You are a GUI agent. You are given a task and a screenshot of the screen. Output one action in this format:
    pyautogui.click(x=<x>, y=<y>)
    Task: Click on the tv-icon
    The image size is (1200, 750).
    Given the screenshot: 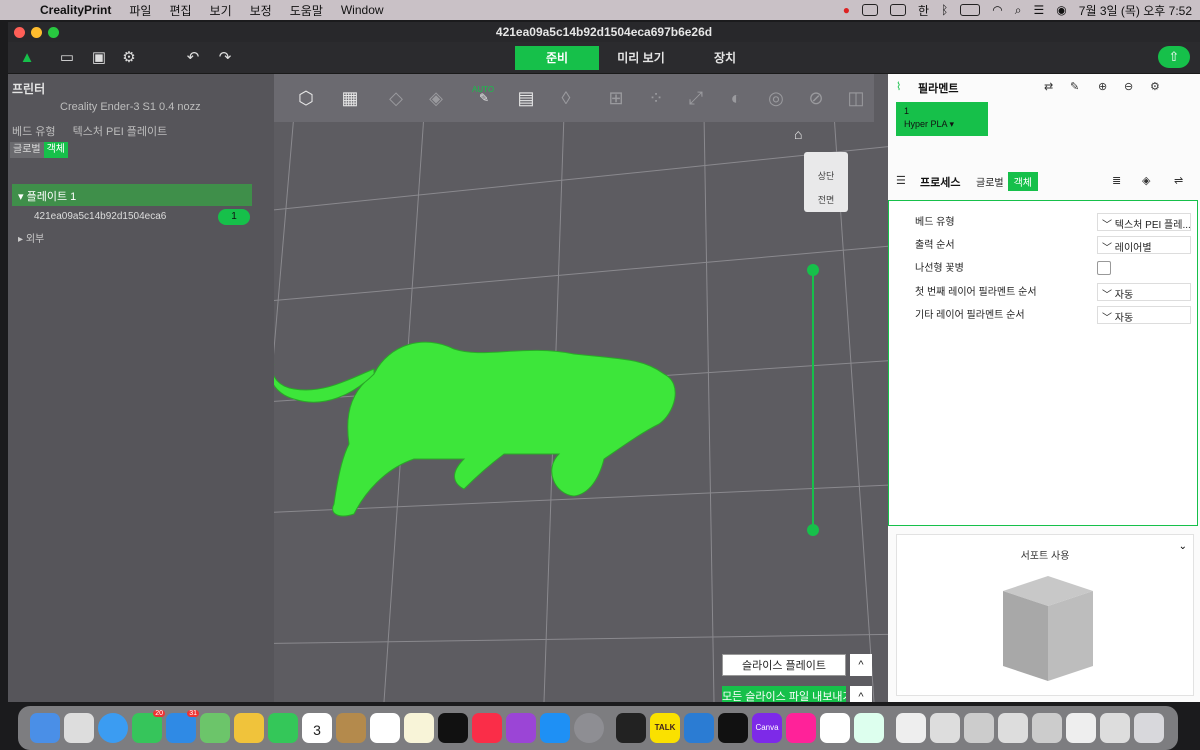 What is the action you would take?
    pyautogui.click(x=453, y=728)
    